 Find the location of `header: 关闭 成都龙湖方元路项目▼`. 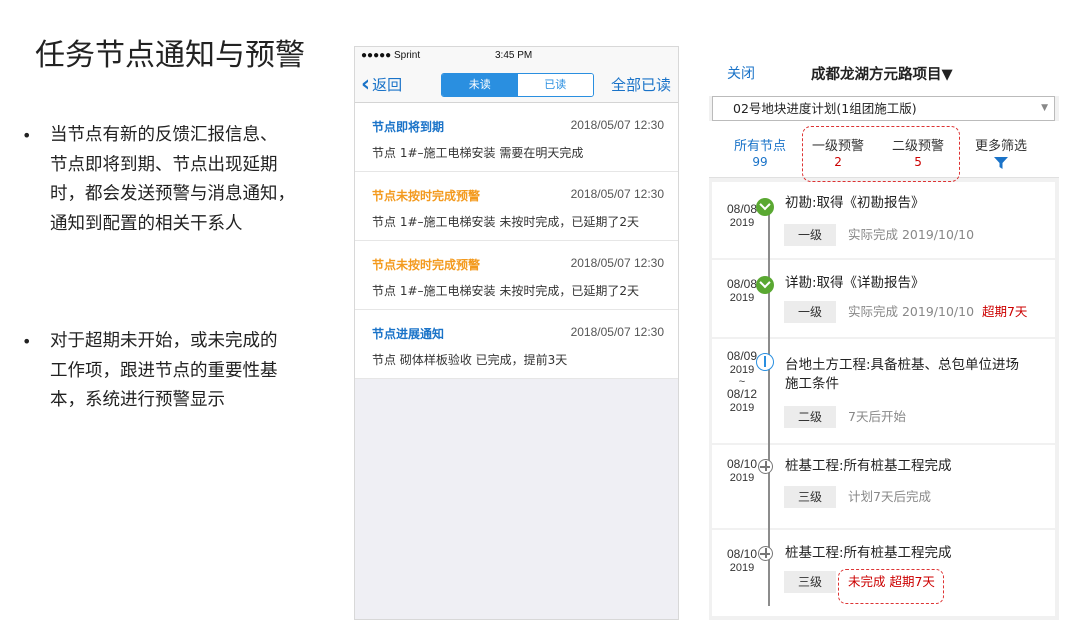

header: 关闭 成都龙湖方元路项目▼ is located at coordinates (884, 71).